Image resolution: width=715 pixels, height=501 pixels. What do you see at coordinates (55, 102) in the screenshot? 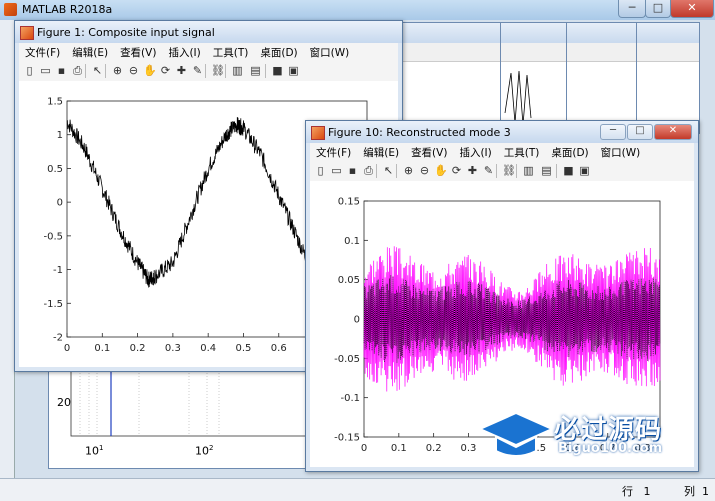
I see `y-tick-label: 1.5` at bounding box center [55, 102].